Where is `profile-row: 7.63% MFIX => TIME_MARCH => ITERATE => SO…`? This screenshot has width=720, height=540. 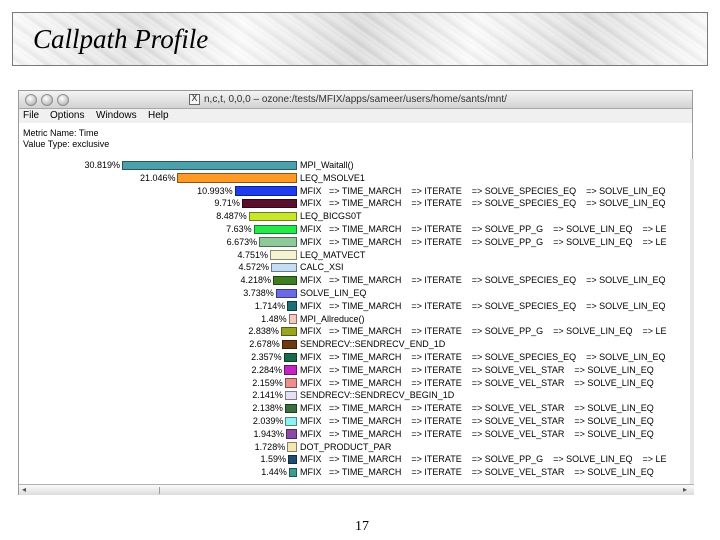
profile-row: 7.63% MFIX => TIME_MARCH => ITERATE => SO… is located at coordinates (354, 229).